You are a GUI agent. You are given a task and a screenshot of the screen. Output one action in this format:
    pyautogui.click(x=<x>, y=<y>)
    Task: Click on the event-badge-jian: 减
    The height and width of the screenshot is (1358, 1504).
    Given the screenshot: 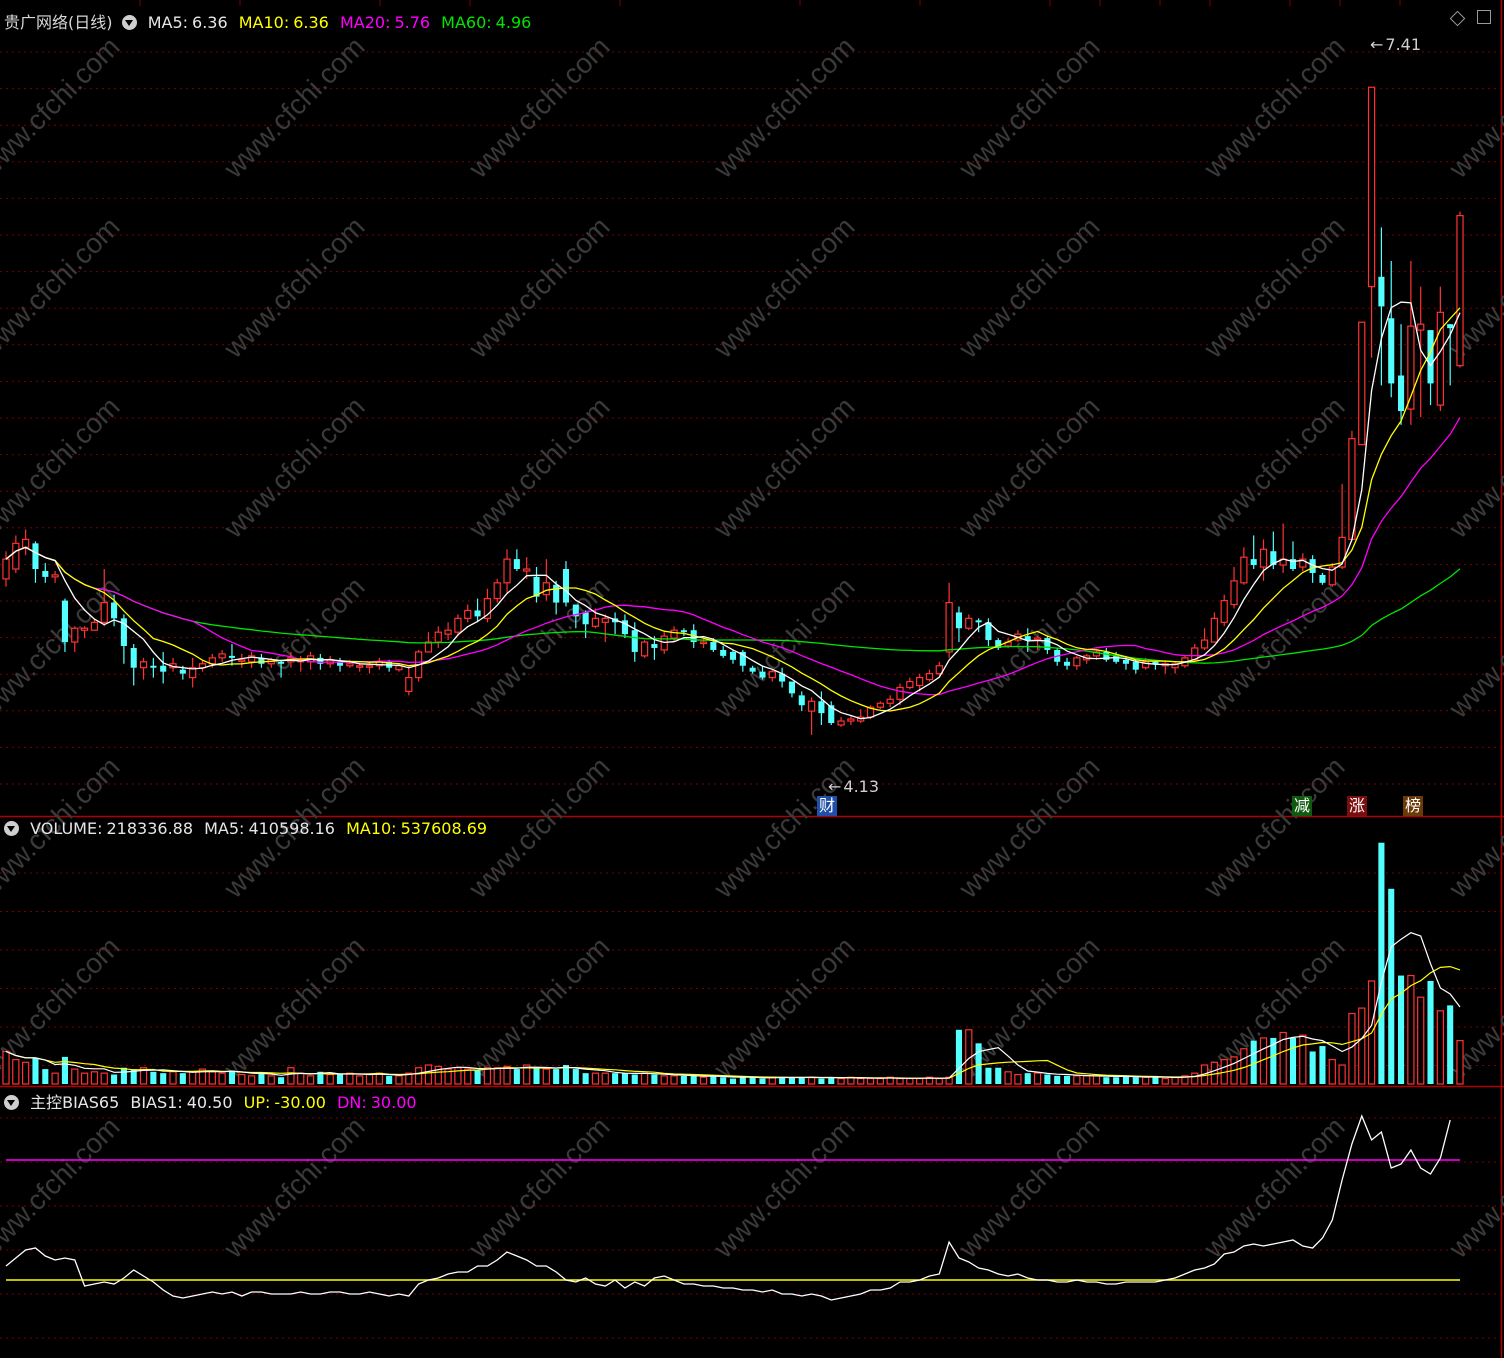 What is the action you would take?
    pyautogui.click(x=1302, y=806)
    